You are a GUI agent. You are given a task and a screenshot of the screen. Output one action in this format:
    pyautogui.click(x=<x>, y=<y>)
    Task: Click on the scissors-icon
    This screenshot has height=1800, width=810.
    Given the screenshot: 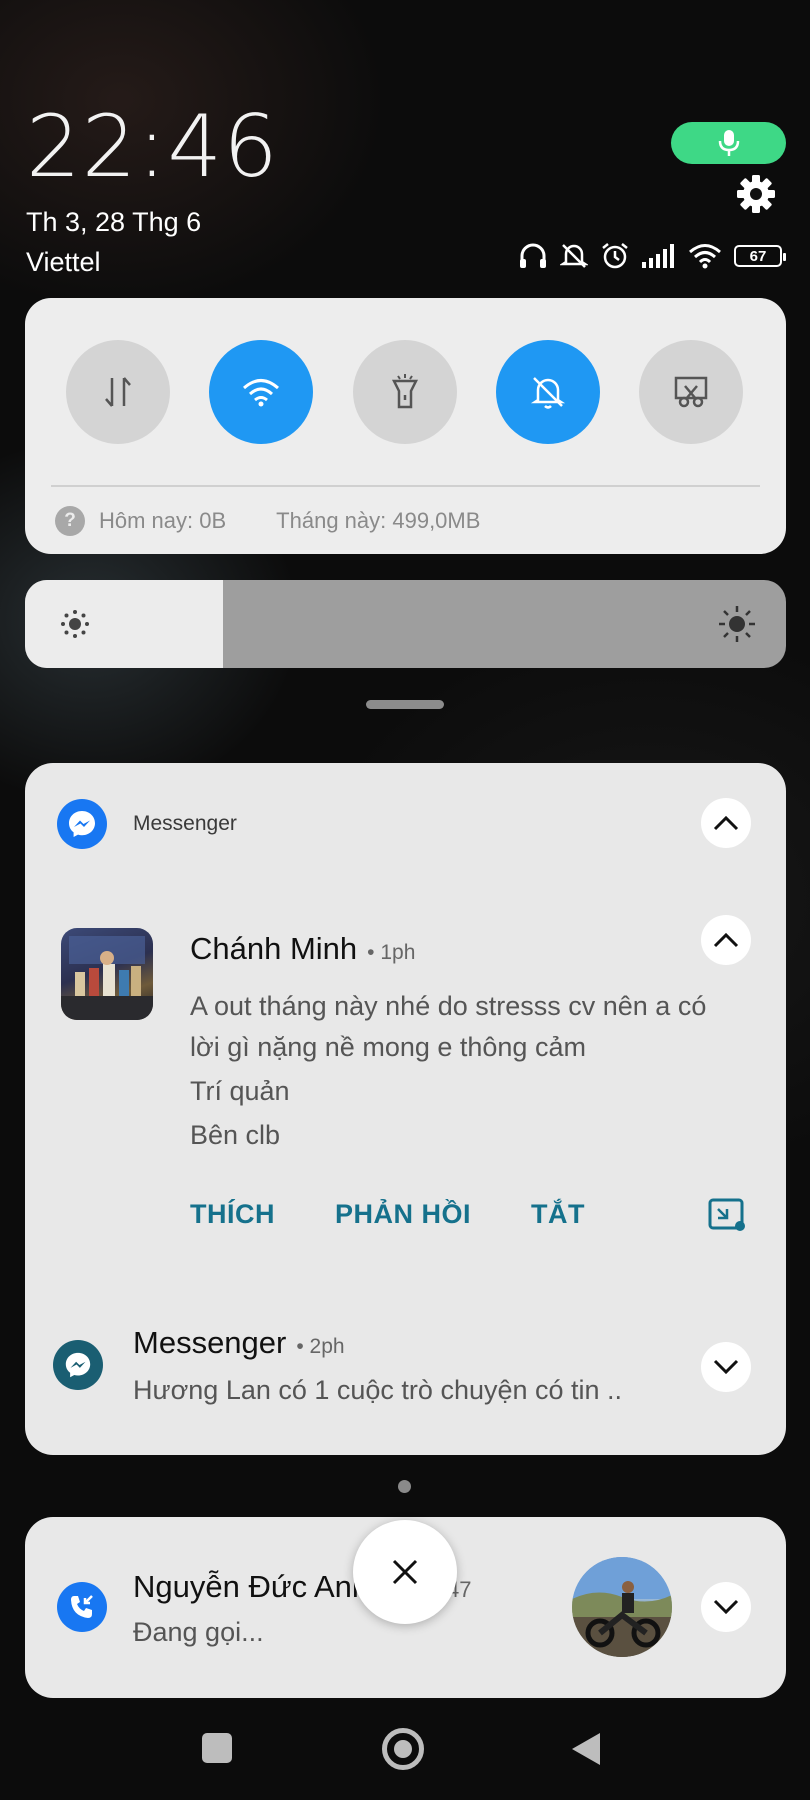 What is the action you would take?
    pyautogui.click(x=691, y=392)
    